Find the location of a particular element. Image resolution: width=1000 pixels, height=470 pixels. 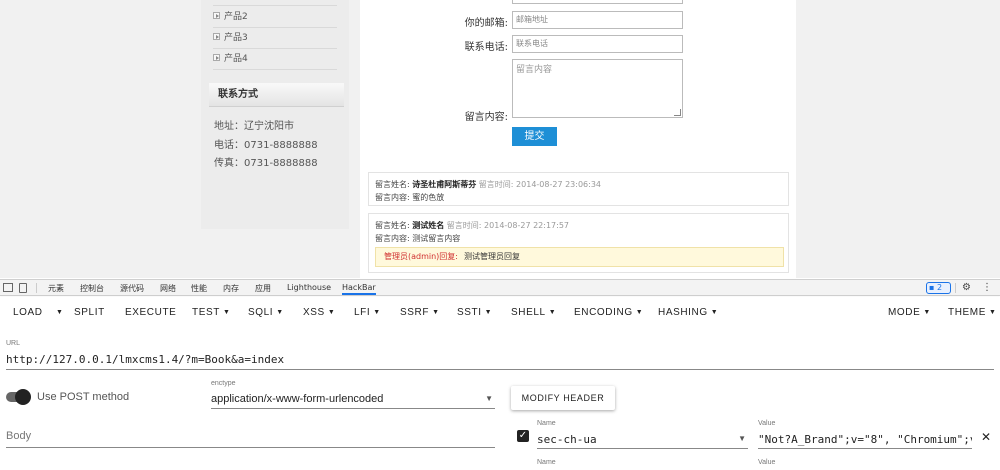

load-dropdown-button: ▼ is located at coordinates (58, 312).